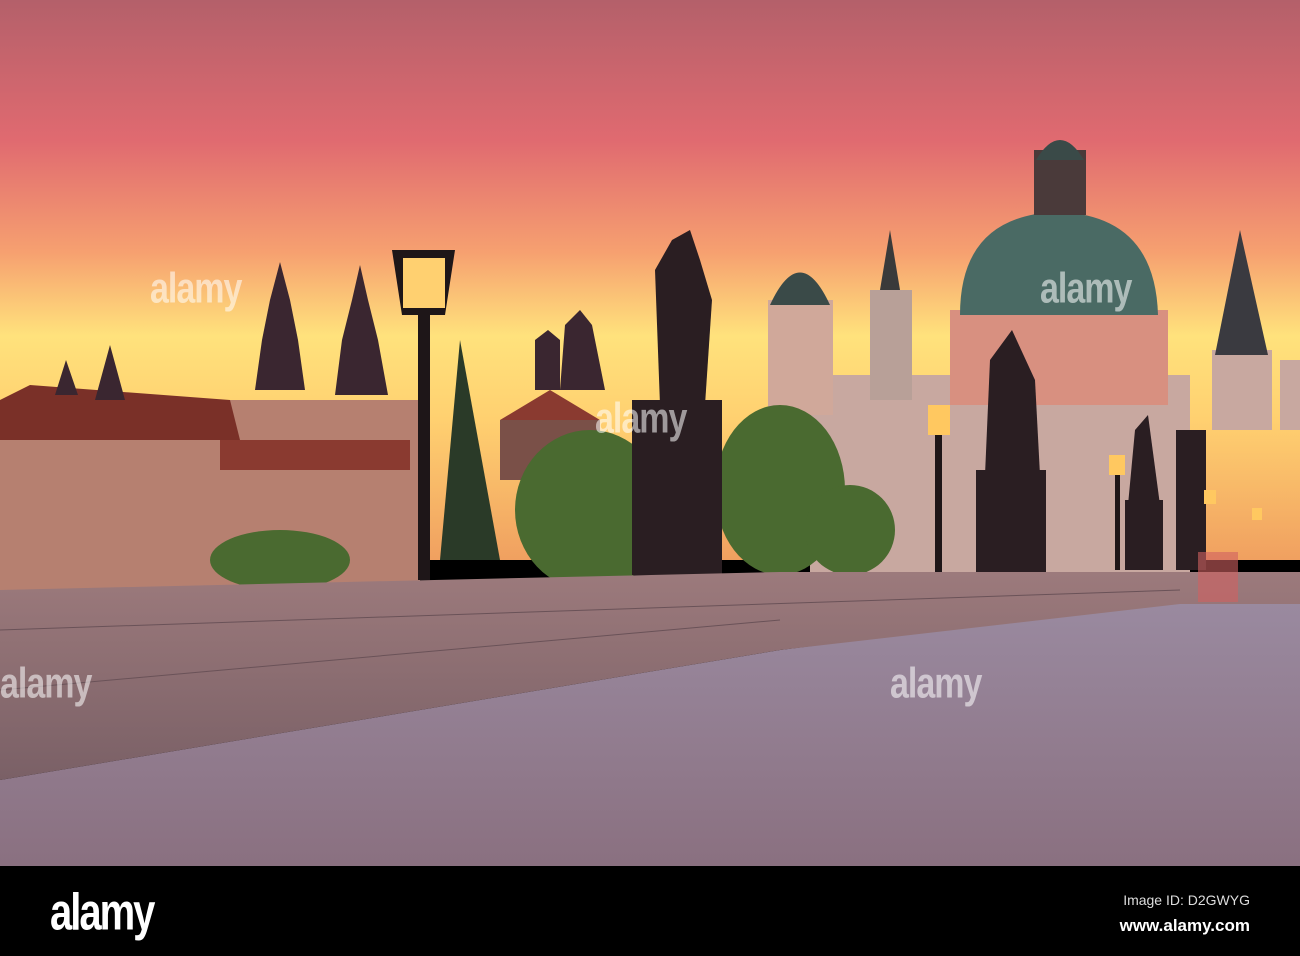 This screenshot has height=956, width=1300. I want to click on footer-bar: alamy Image ID: D2GWYG www.alamy.com, so click(650, 911).